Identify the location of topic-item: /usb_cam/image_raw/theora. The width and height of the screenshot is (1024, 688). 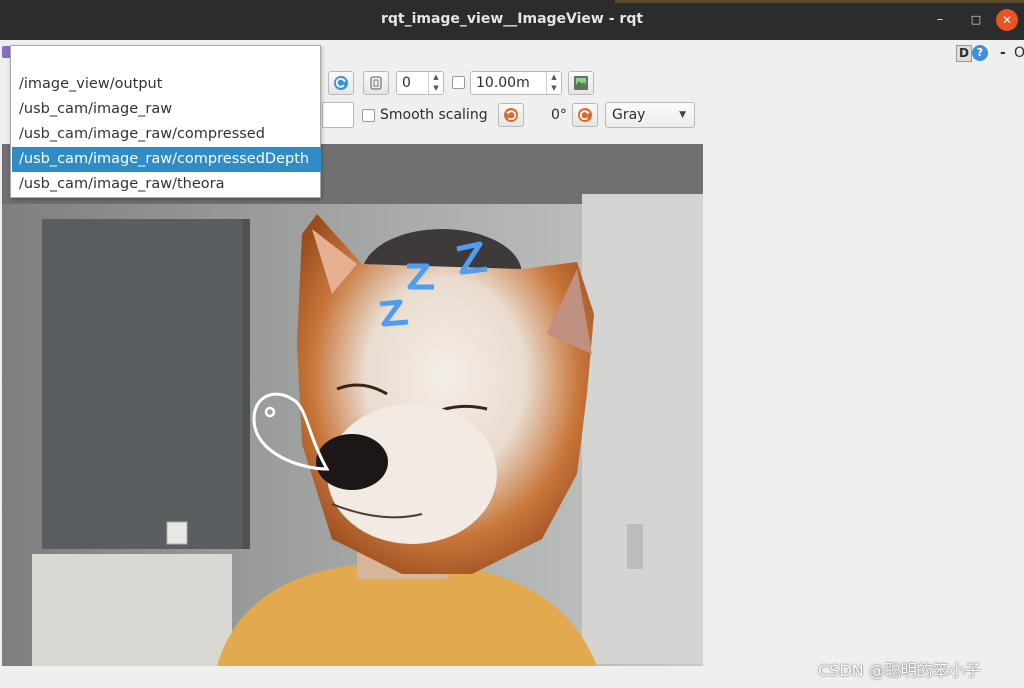
(166, 184).